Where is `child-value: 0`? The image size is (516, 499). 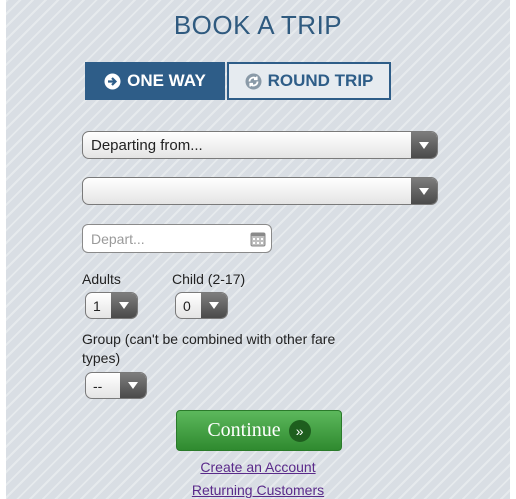 child-value: 0 is located at coordinates (187, 305).